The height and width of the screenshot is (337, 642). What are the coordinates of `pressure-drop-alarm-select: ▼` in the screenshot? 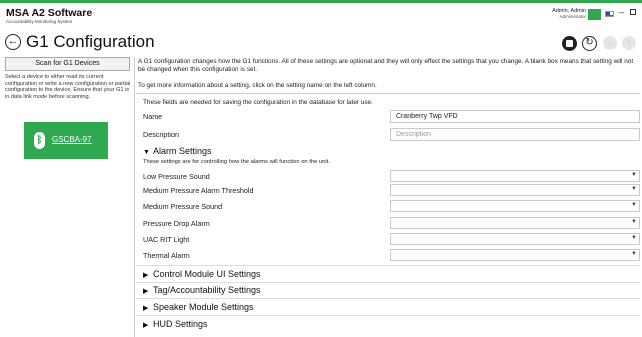 It's located at (515, 223).